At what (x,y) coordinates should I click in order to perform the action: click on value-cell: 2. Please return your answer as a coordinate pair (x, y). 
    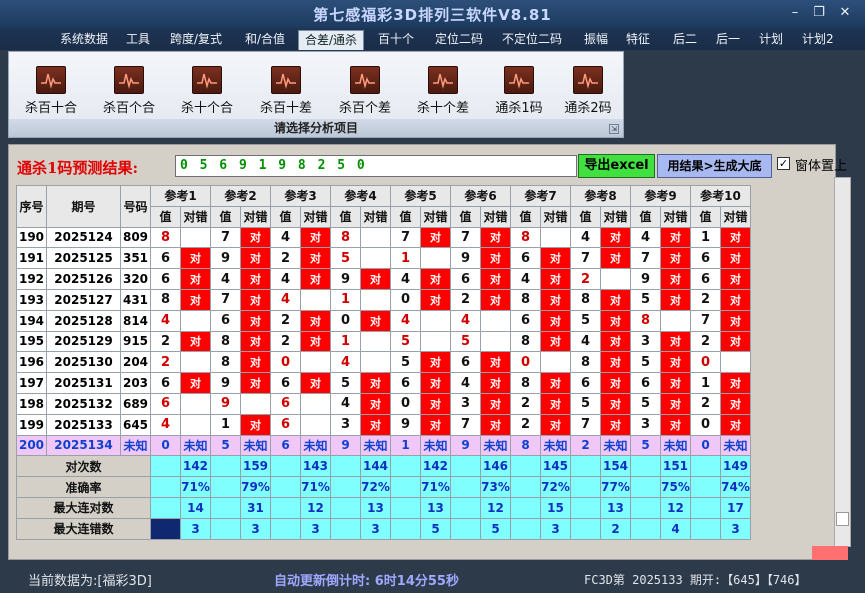
    Looking at the image, I should click on (525, 424).